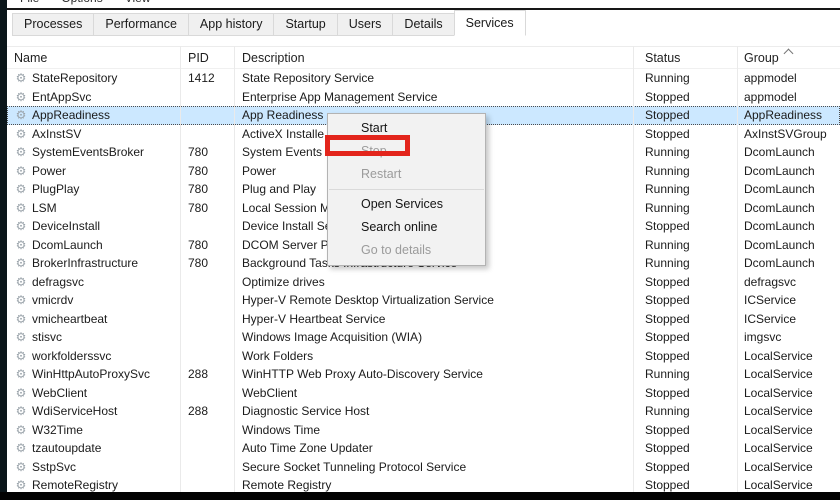 The image size is (840, 500). I want to click on menu-separator, so click(406, 189).